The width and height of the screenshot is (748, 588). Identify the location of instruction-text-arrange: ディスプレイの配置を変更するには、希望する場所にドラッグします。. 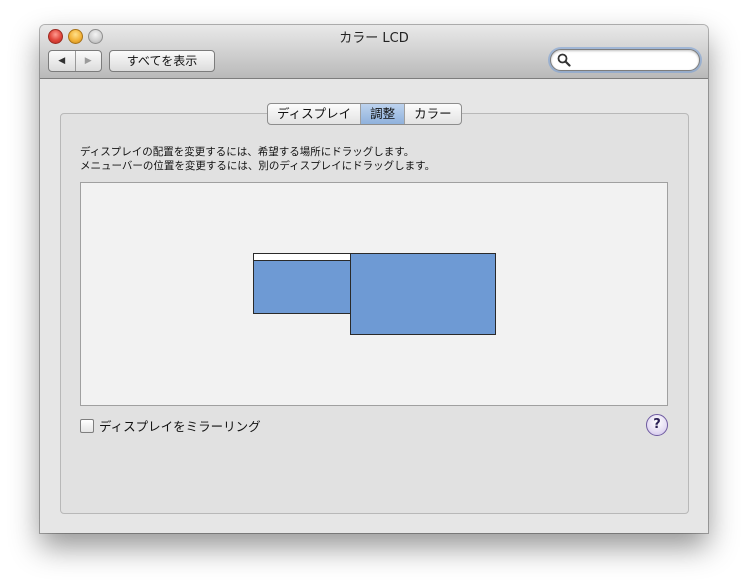
(247, 152).